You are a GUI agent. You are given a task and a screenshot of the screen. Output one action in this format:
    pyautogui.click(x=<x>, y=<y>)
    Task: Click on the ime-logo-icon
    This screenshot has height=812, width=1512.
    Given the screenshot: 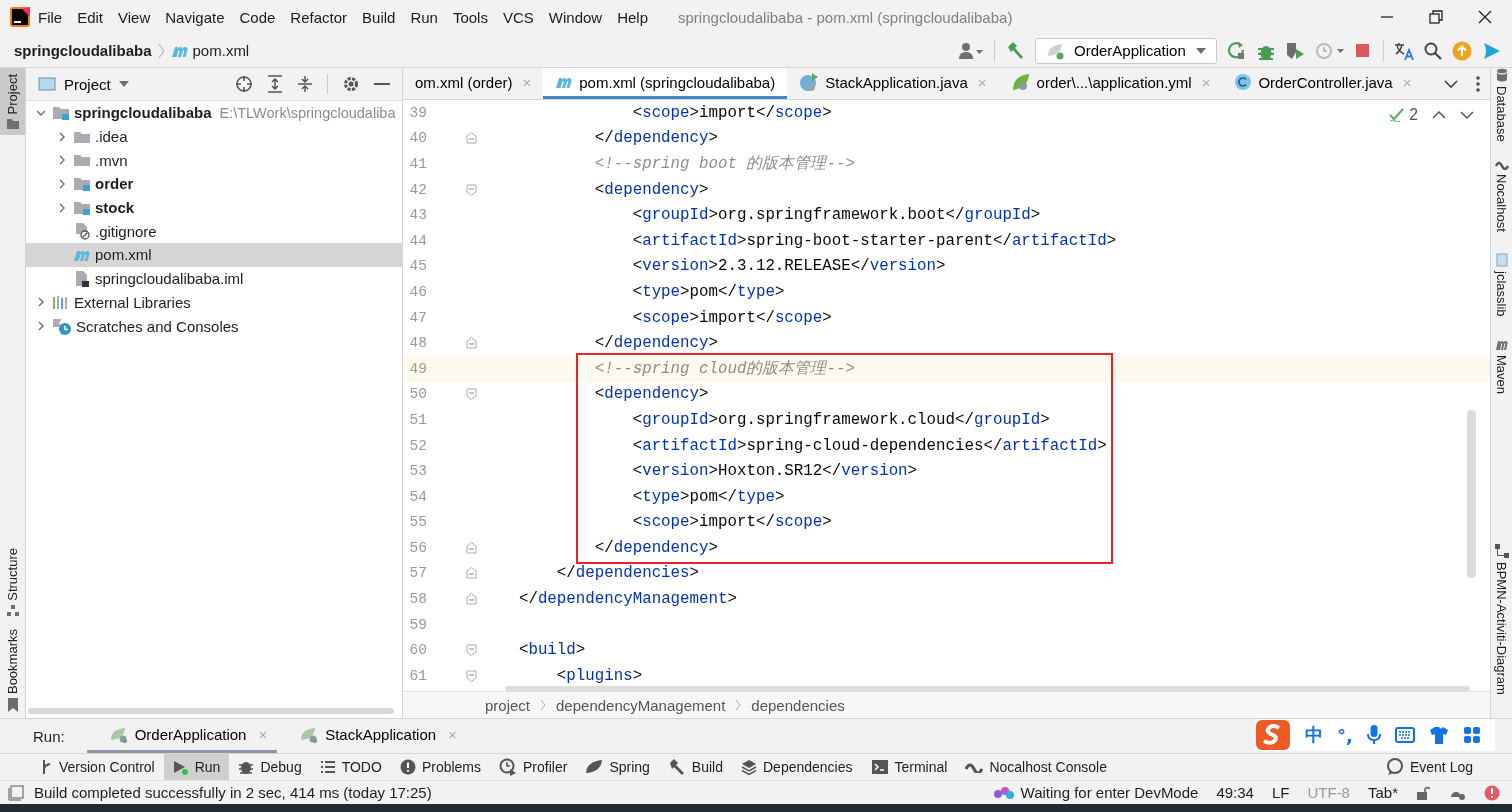 What is the action you would take?
    pyautogui.click(x=1273, y=735)
    